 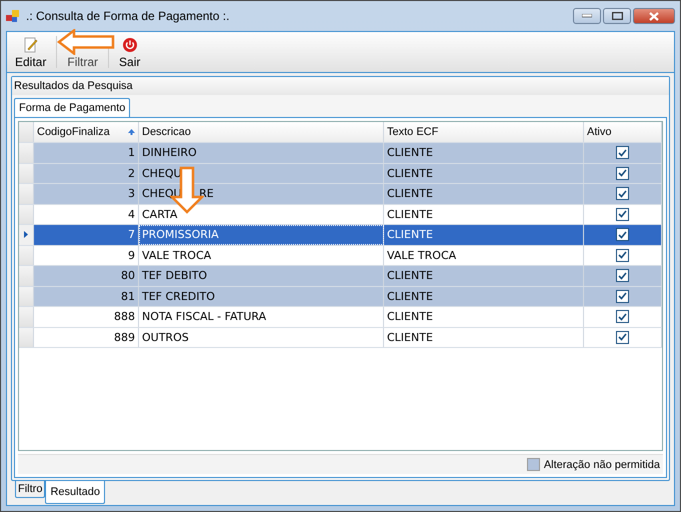 I want to click on table-row: 7 PROMISSORIA CLIENTE, so click(x=340, y=235).